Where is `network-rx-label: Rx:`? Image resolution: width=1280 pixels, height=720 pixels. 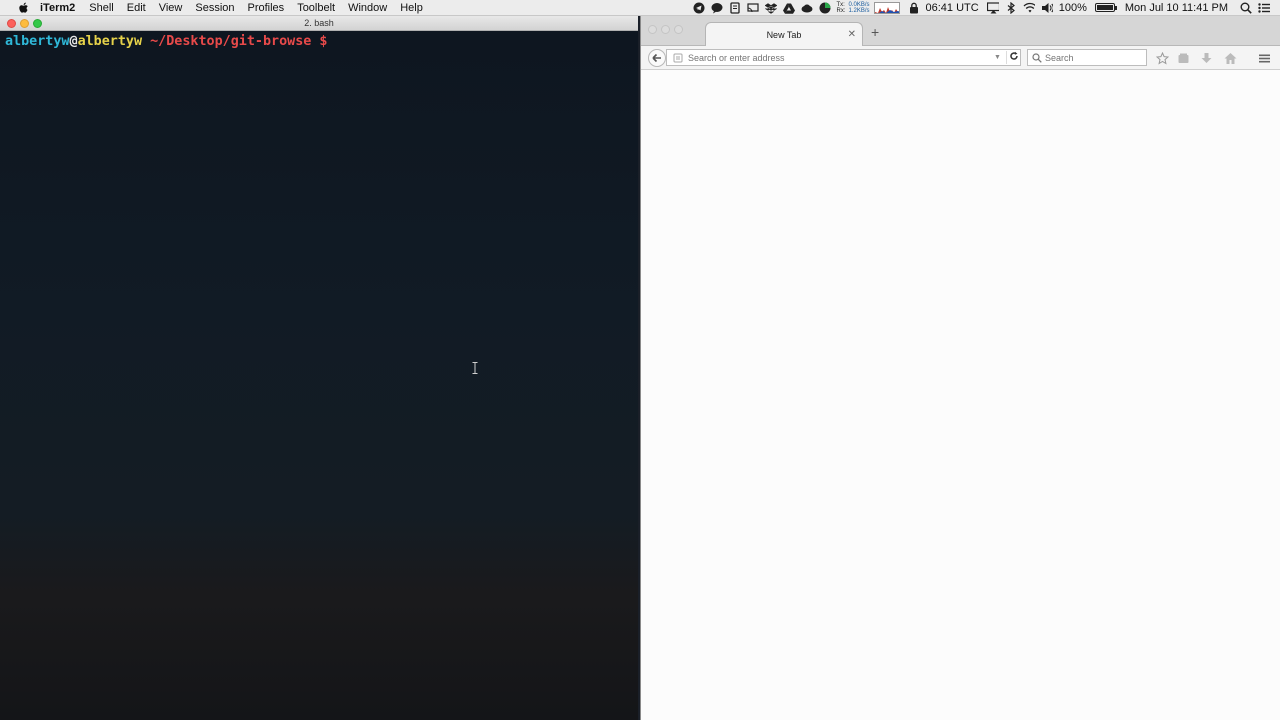
network-rx-label: Rx: is located at coordinates (841, 10).